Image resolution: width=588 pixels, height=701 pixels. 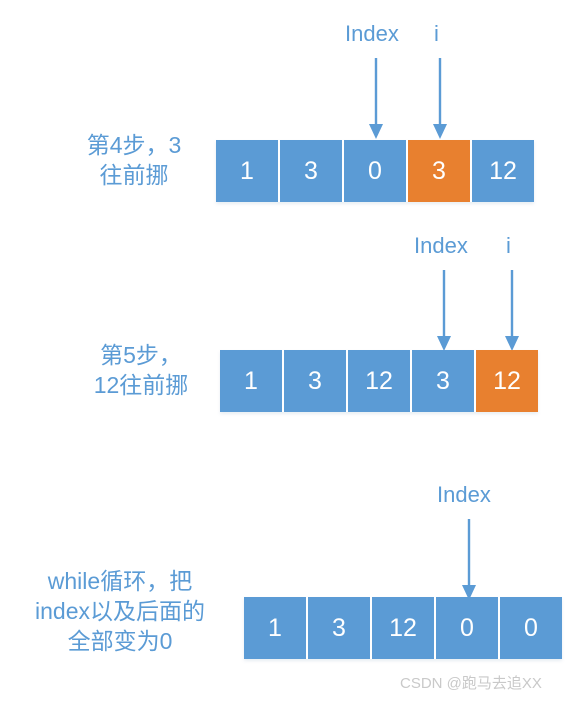 What do you see at coordinates (507, 381) in the screenshot?
I see `array-cell-highlighted: 12` at bounding box center [507, 381].